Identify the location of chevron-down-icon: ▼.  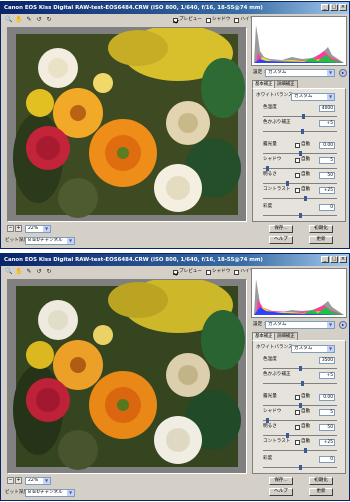
(330, 325).